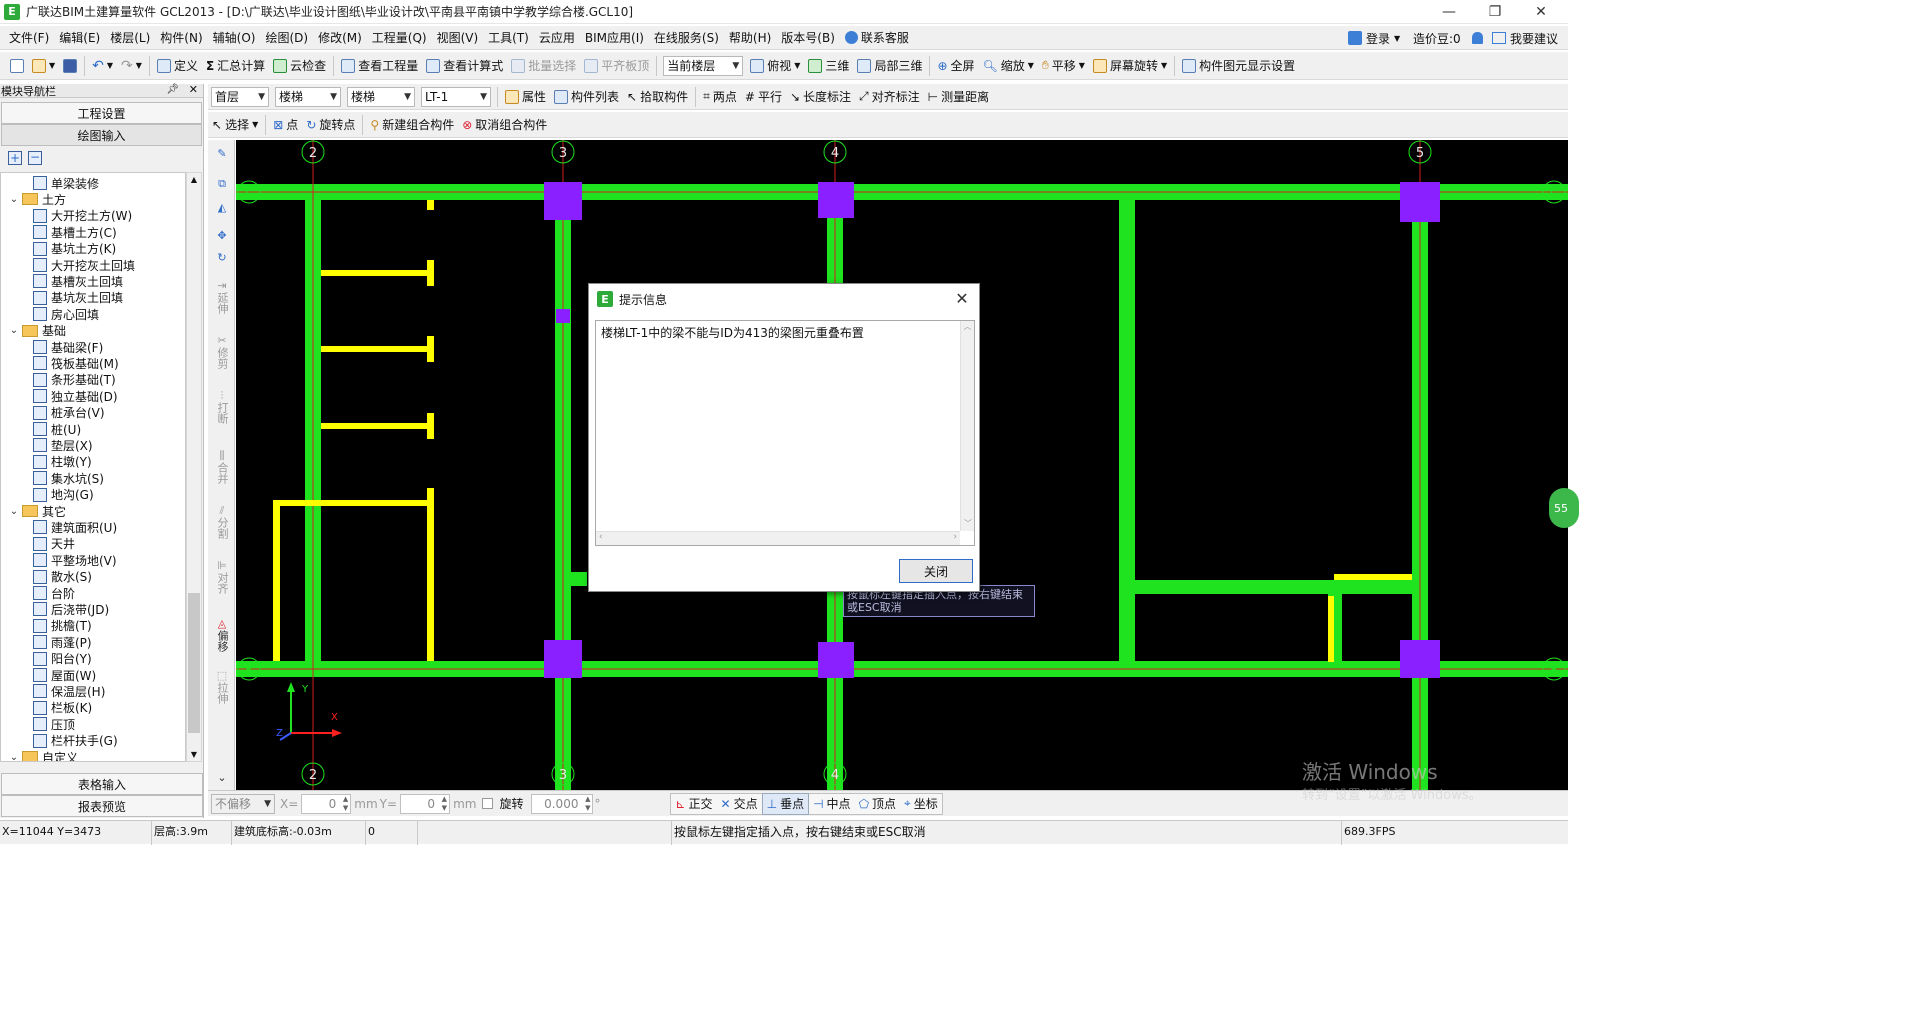 This screenshot has height=1033, width=1920. Describe the element at coordinates (222, 258) in the screenshot. I see `rotate-icon: ↻` at that location.